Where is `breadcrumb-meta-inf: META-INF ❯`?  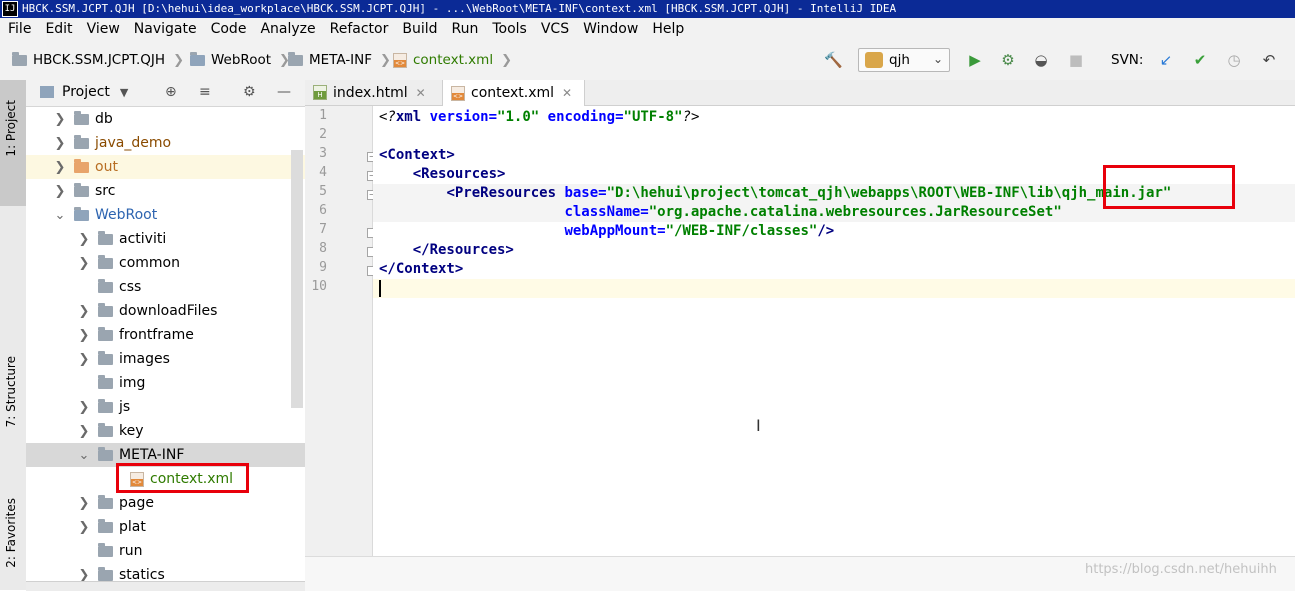
breadcrumb-meta-inf: META-INF ❯ is located at coordinates (339, 60).